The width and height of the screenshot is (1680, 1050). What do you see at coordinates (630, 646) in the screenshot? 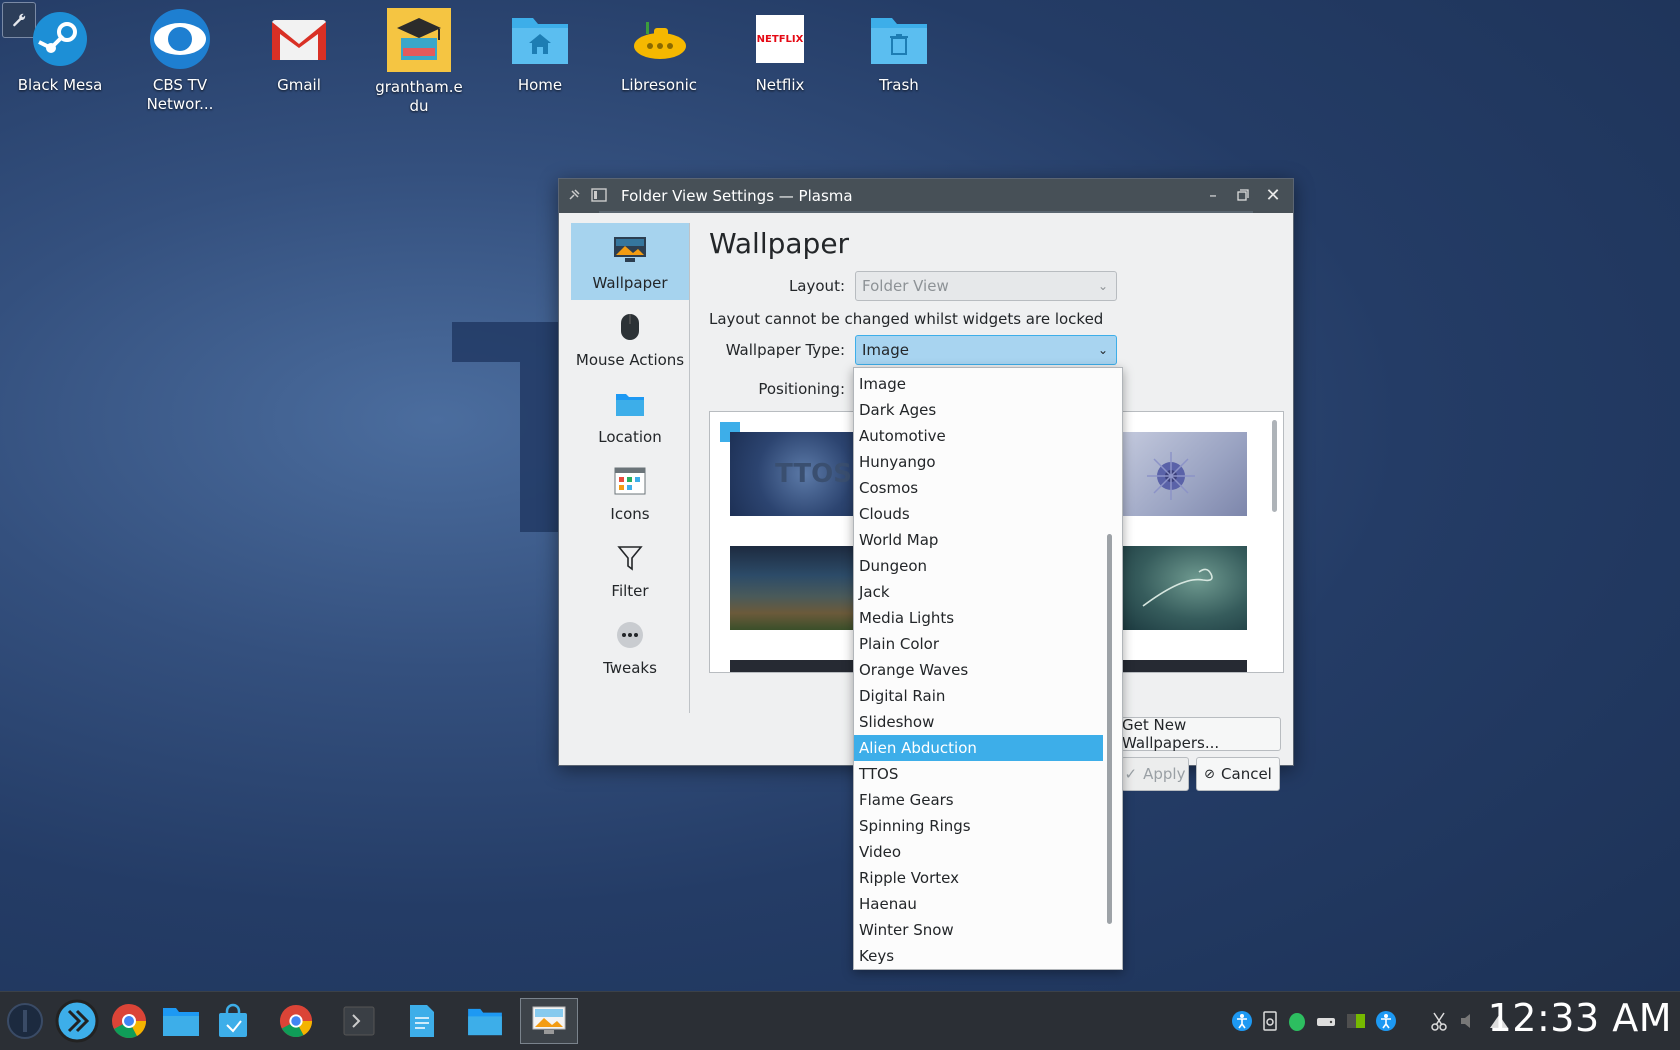
I see `sidebar-item-tweaks: Tweaks` at bounding box center [630, 646].